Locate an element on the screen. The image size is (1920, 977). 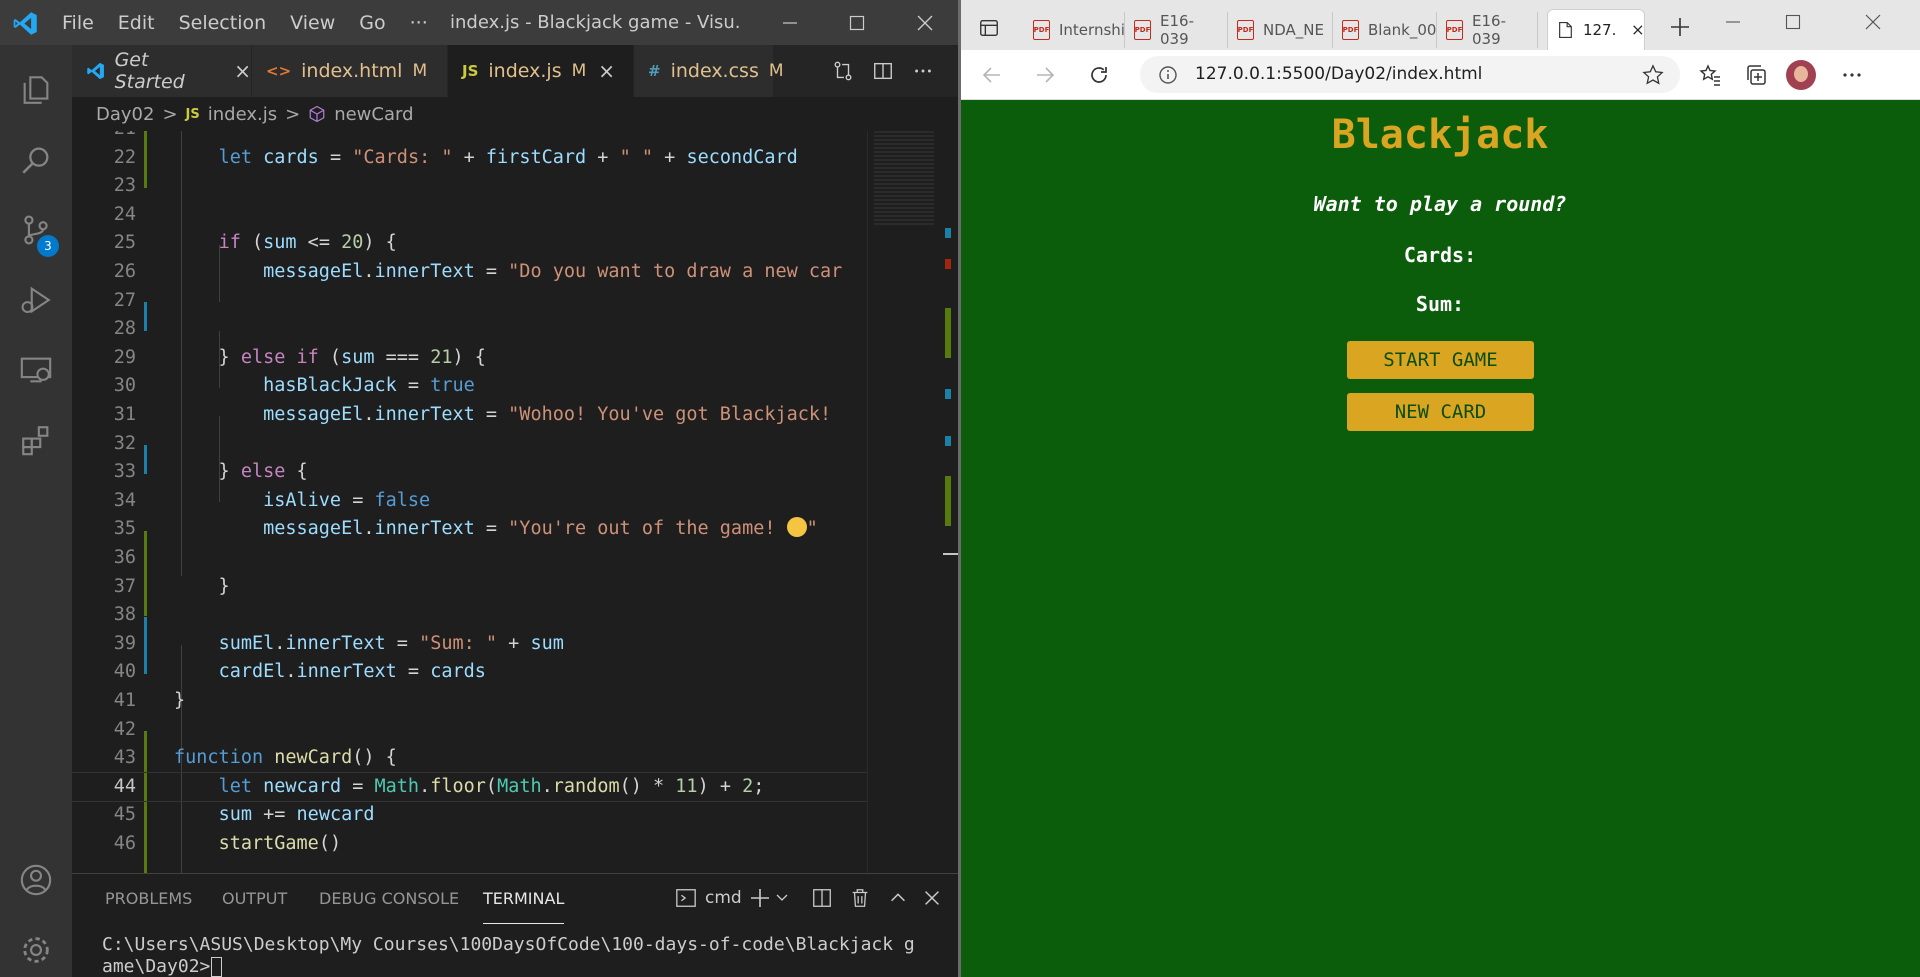
settings-menu-button is located at coordinates (1852, 77).